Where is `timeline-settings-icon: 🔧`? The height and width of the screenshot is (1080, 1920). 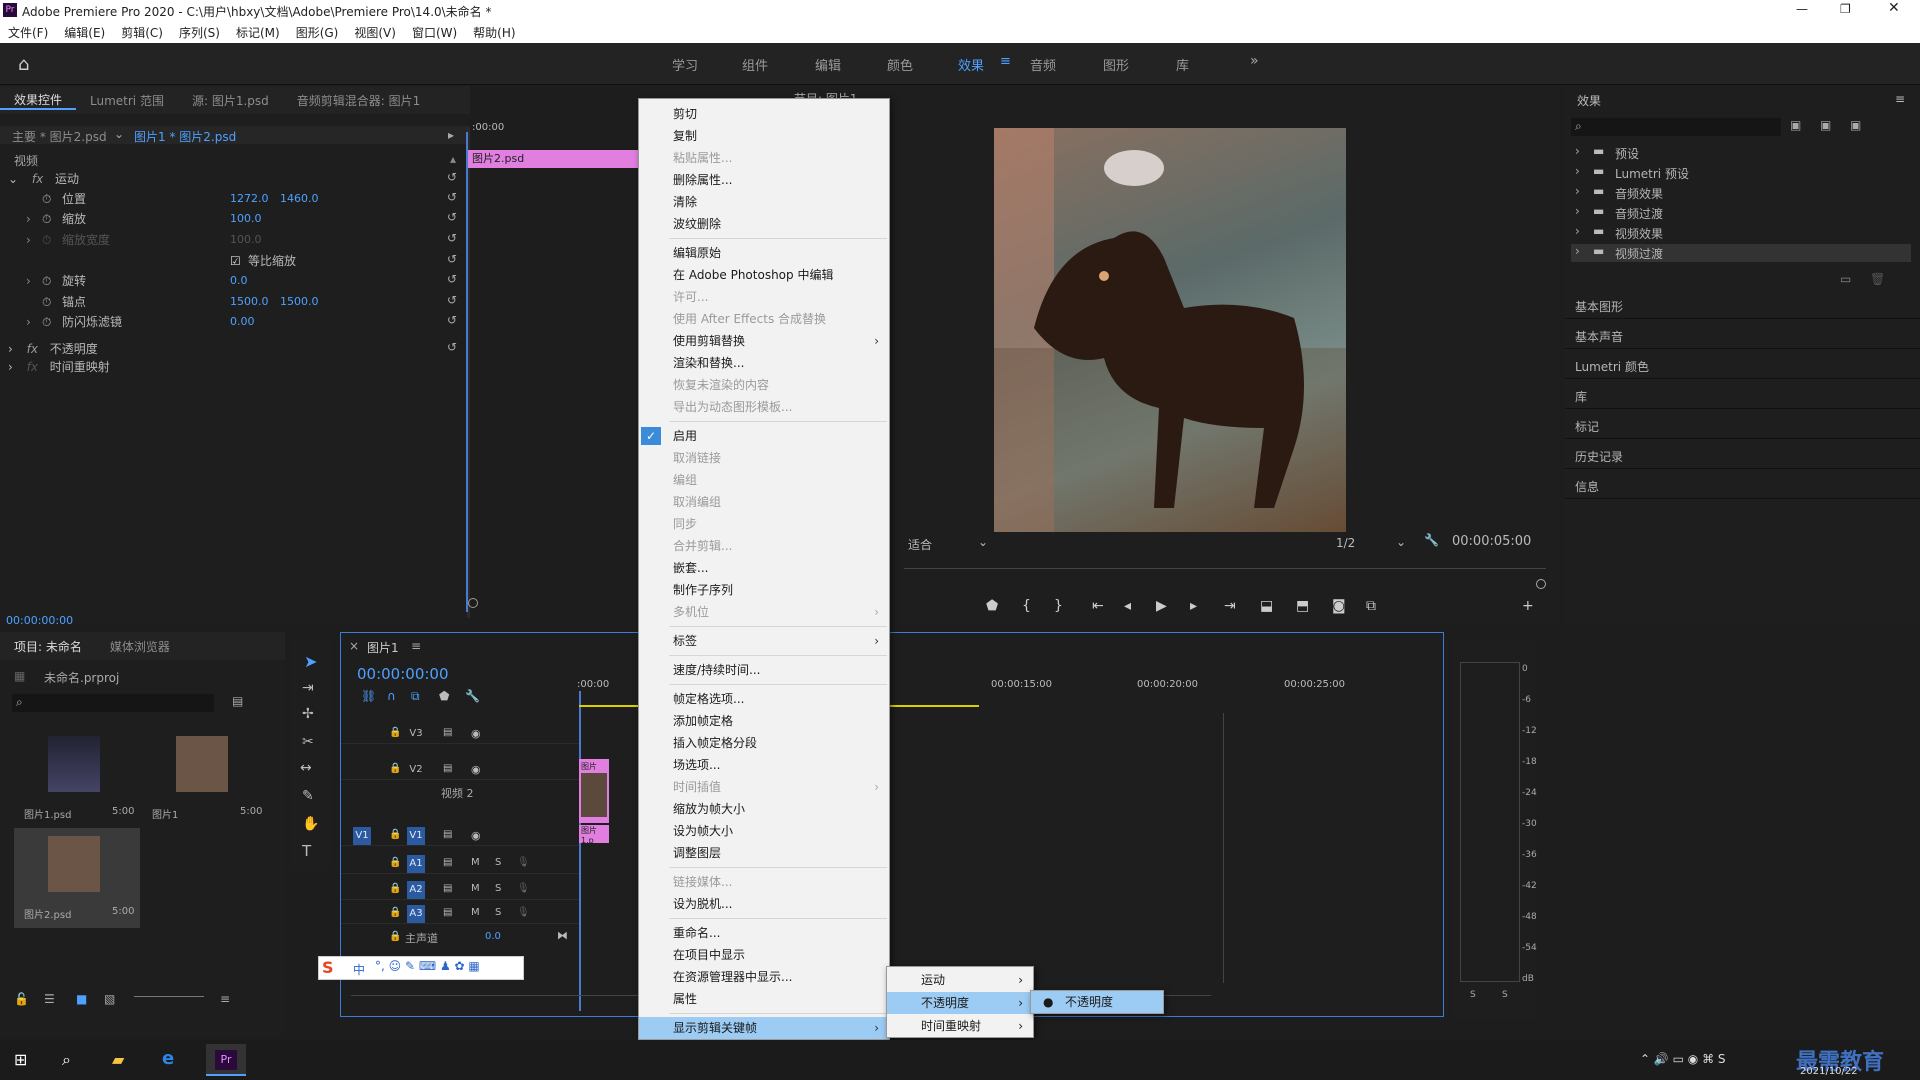
timeline-settings-icon: 🔧 is located at coordinates (472, 696).